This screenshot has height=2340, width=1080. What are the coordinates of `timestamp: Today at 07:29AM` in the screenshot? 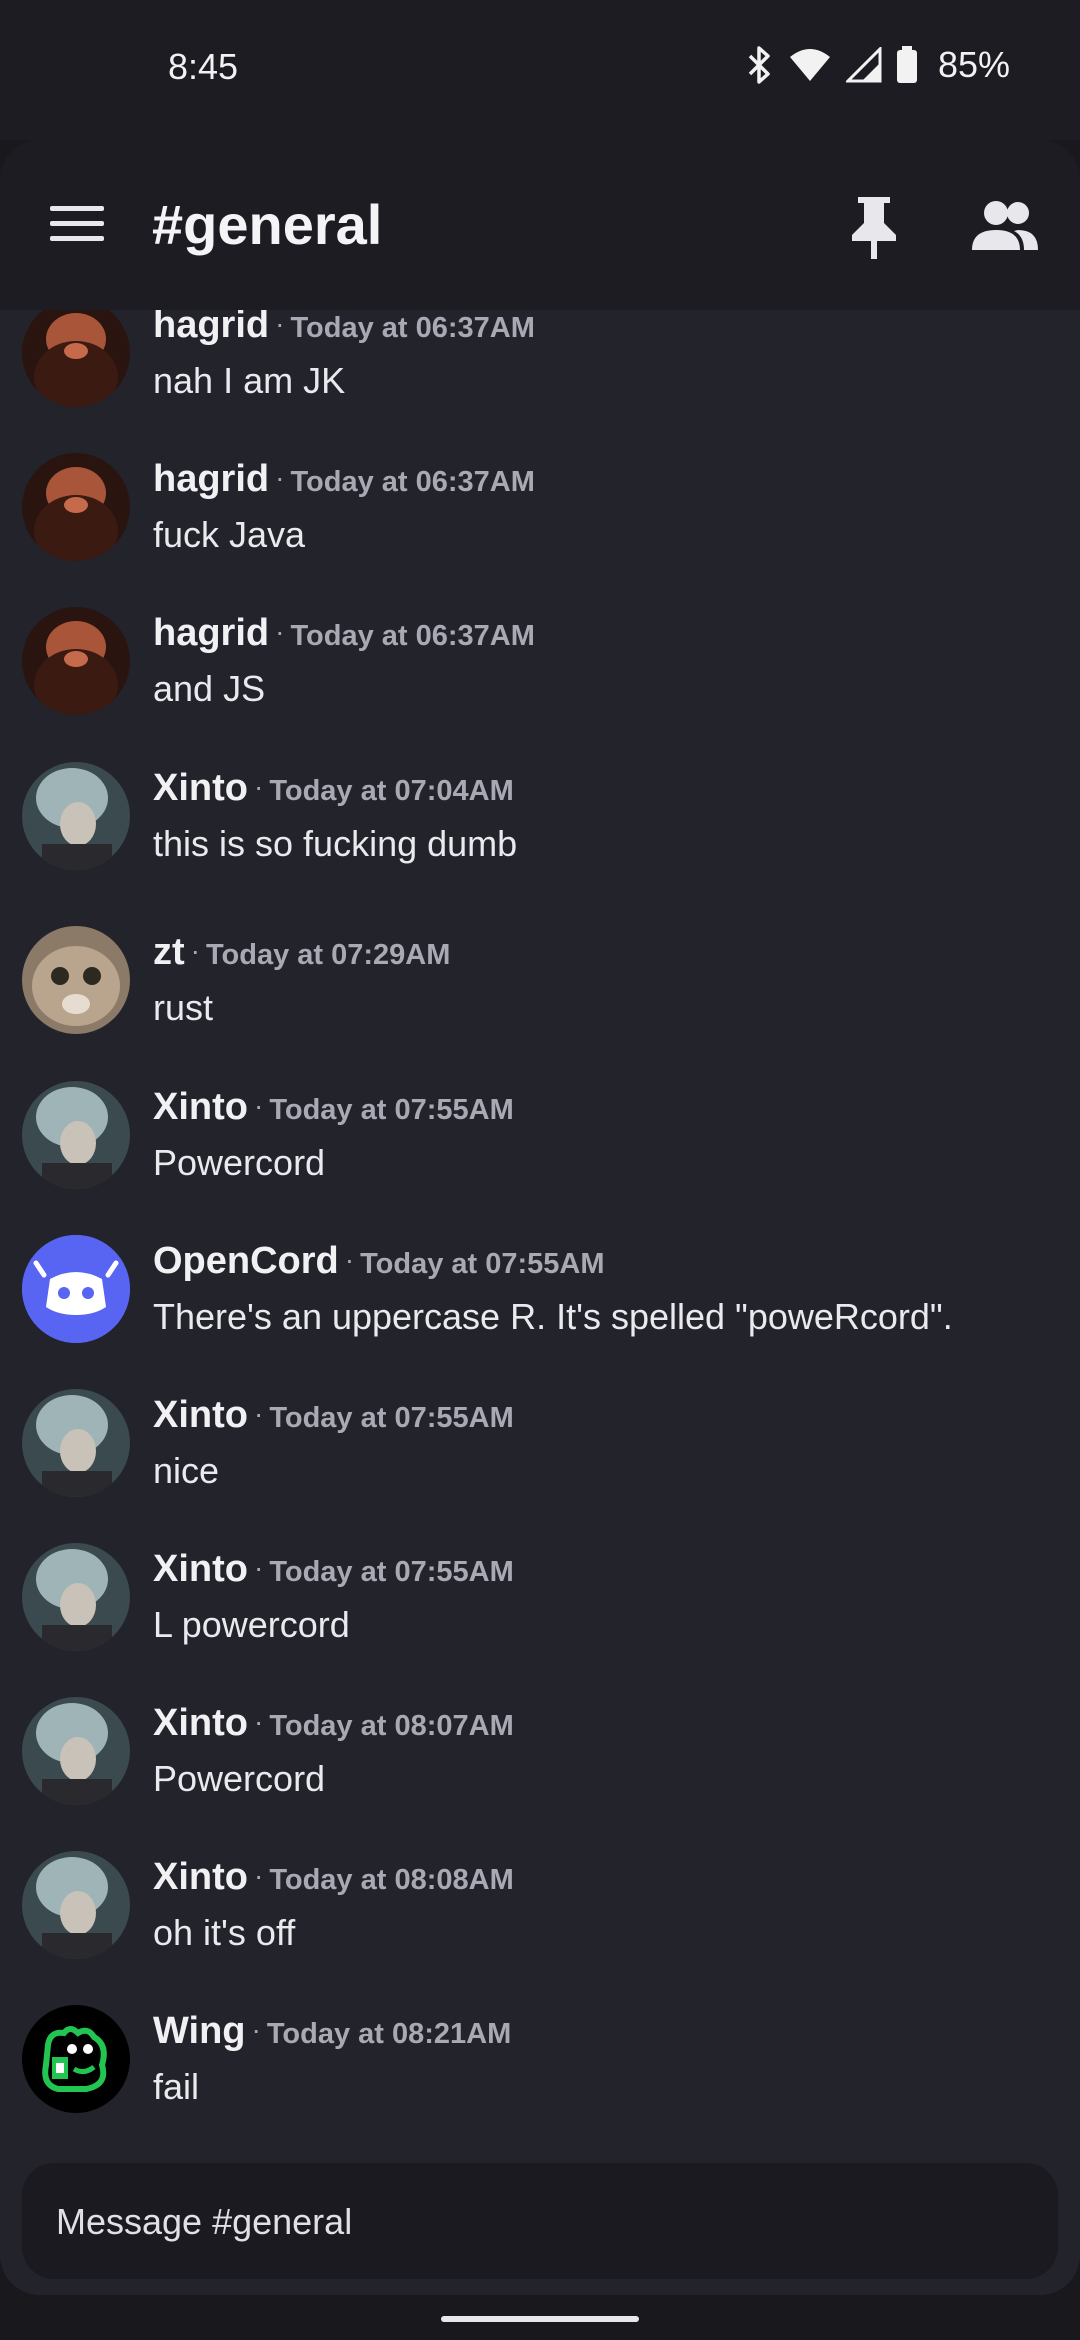 It's located at (328, 955).